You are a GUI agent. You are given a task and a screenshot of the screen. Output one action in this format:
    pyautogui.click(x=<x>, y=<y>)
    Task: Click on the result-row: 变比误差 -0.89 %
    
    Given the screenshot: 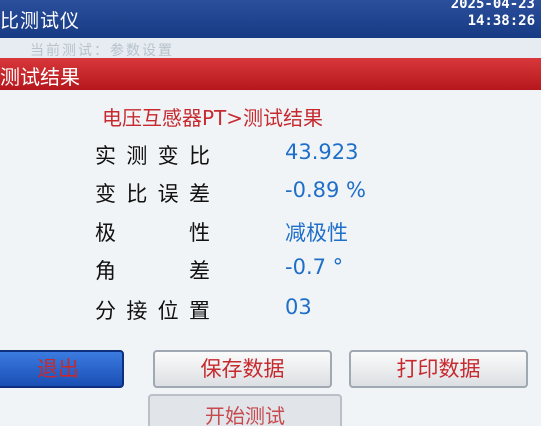 What is the action you would take?
    pyautogui.click(x=270, y=195)
    